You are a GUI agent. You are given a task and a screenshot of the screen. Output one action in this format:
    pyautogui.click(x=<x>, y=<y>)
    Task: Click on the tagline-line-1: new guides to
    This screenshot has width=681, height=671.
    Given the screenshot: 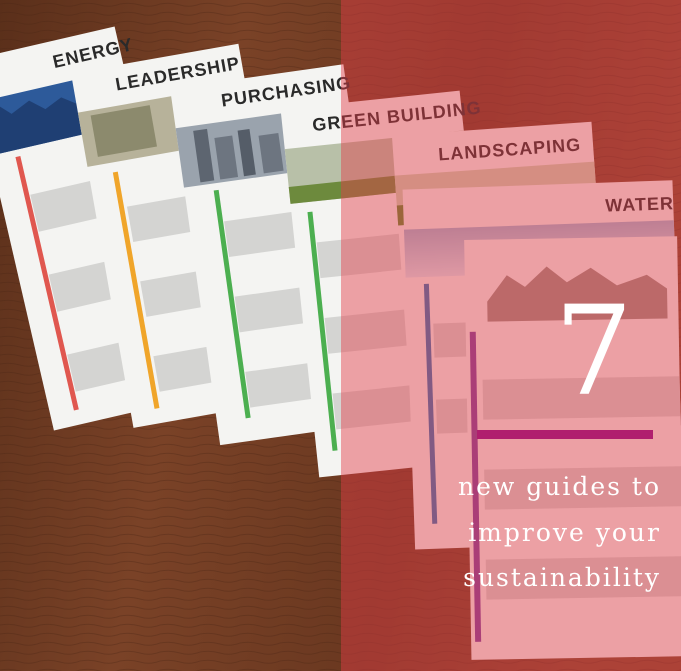 What is the action you would take?
    pyautogui.click(x=559, y=486)
    